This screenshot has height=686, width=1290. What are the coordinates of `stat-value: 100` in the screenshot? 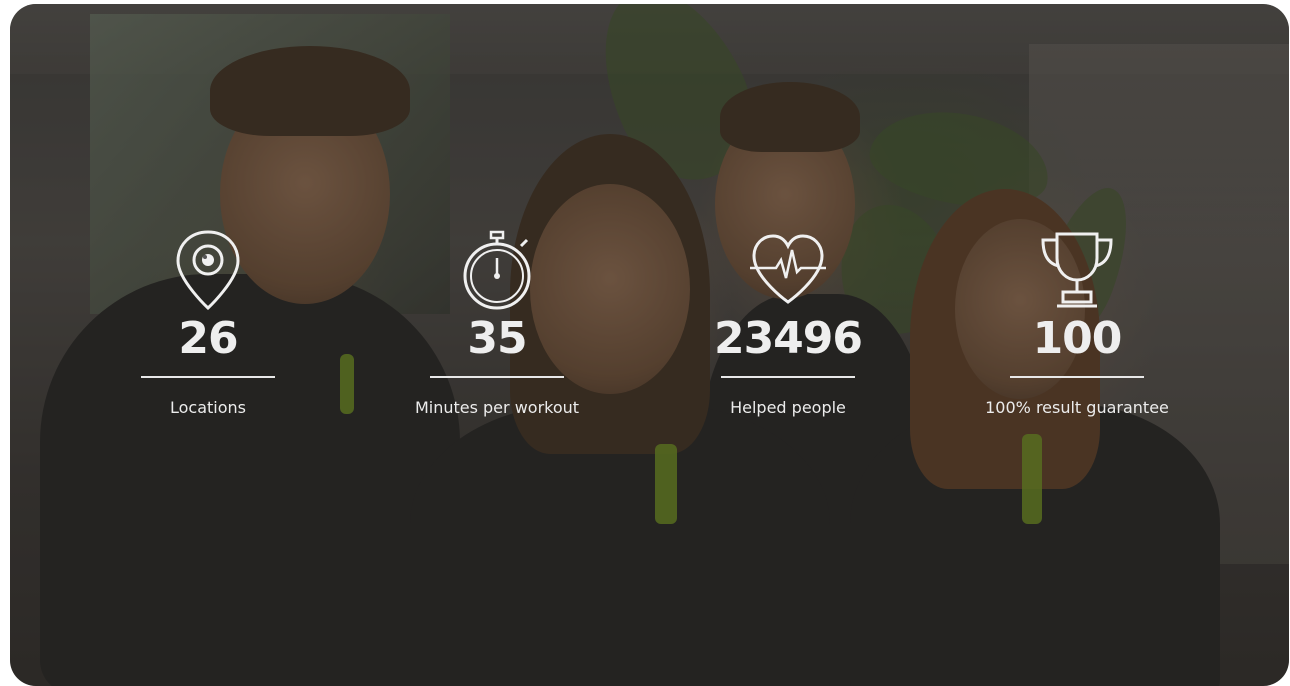 It's located at (1077, 338).